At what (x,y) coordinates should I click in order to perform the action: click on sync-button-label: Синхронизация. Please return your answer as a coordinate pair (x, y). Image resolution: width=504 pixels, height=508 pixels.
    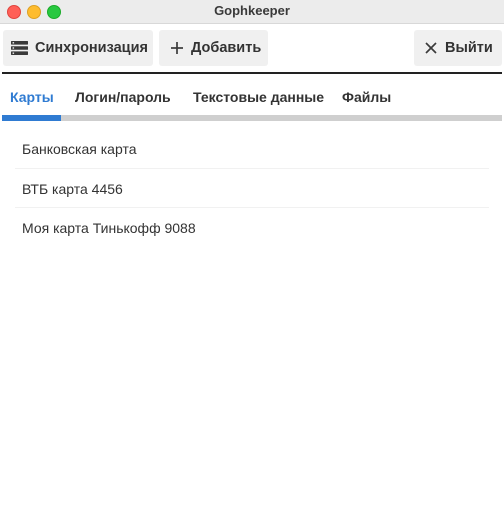
    Looking at the image, I should click on (91, 48).